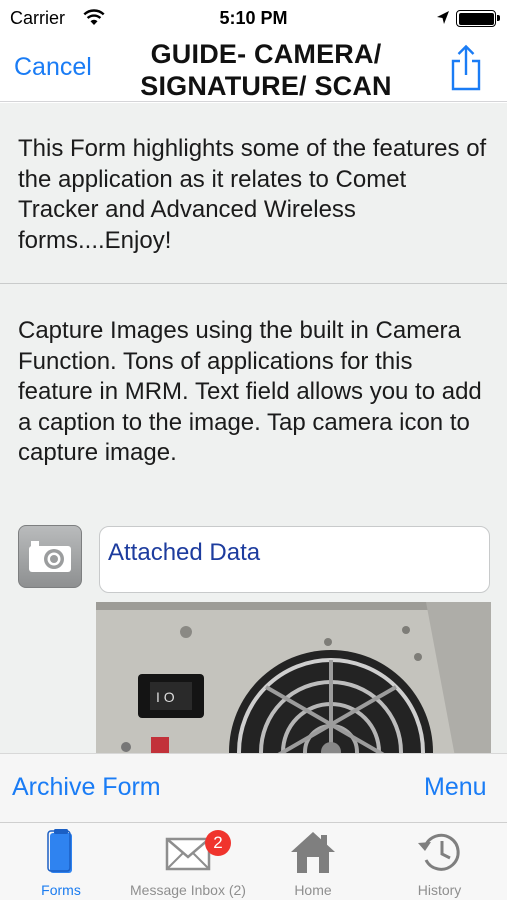  What do you see at coordinates (61, 890) in the screenshot?
I see `tab-label-forms: Forms` at bounding box center [61, 890].